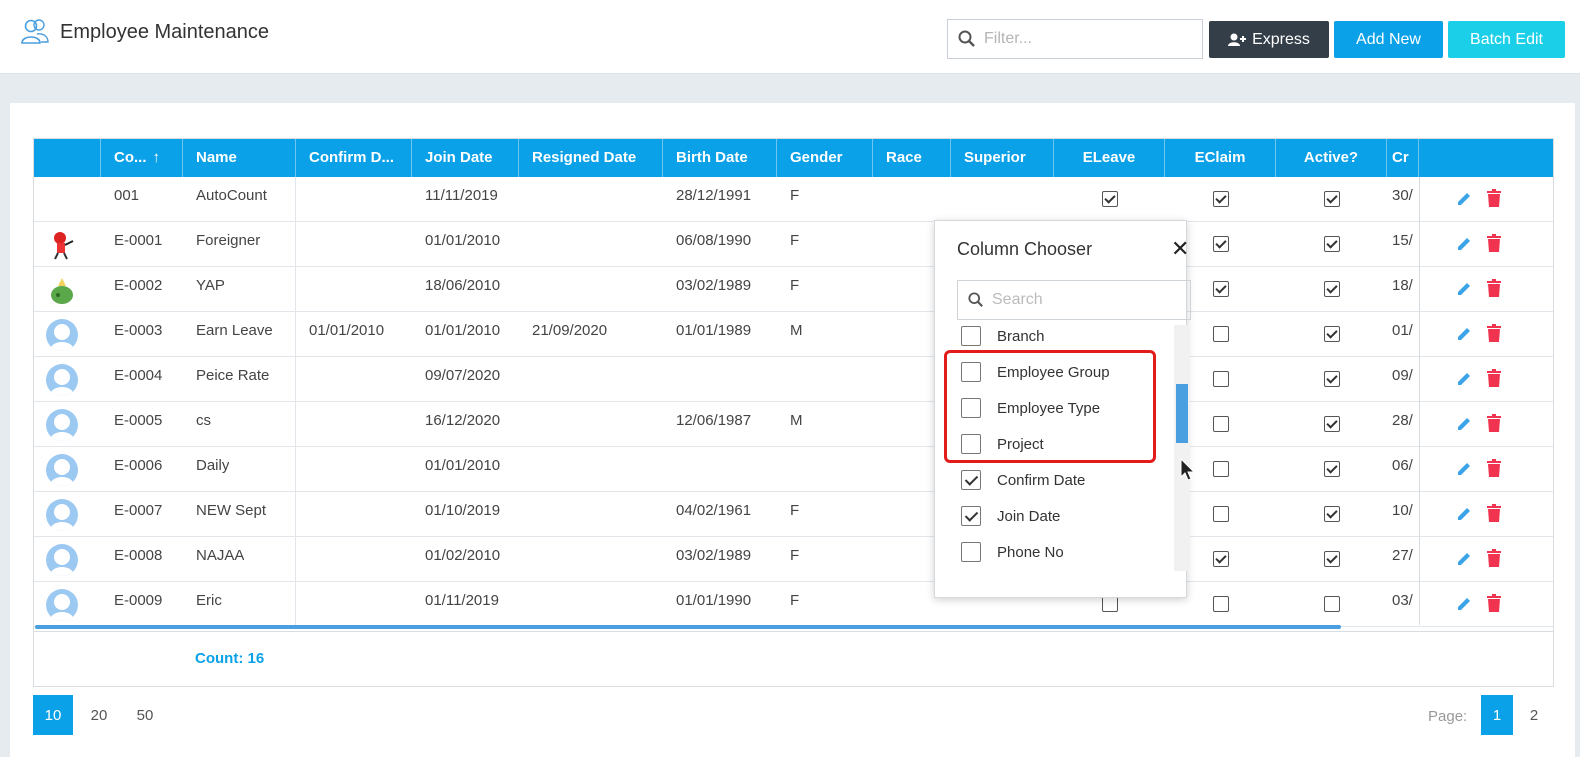 This screenshot has height=757, width=1580. Describe the element at coordinates (793, 559) in the screenshot. I see `table-row: E-0008 NAJAA 01/02/2010 03/02/1989 F 27/` at that location.